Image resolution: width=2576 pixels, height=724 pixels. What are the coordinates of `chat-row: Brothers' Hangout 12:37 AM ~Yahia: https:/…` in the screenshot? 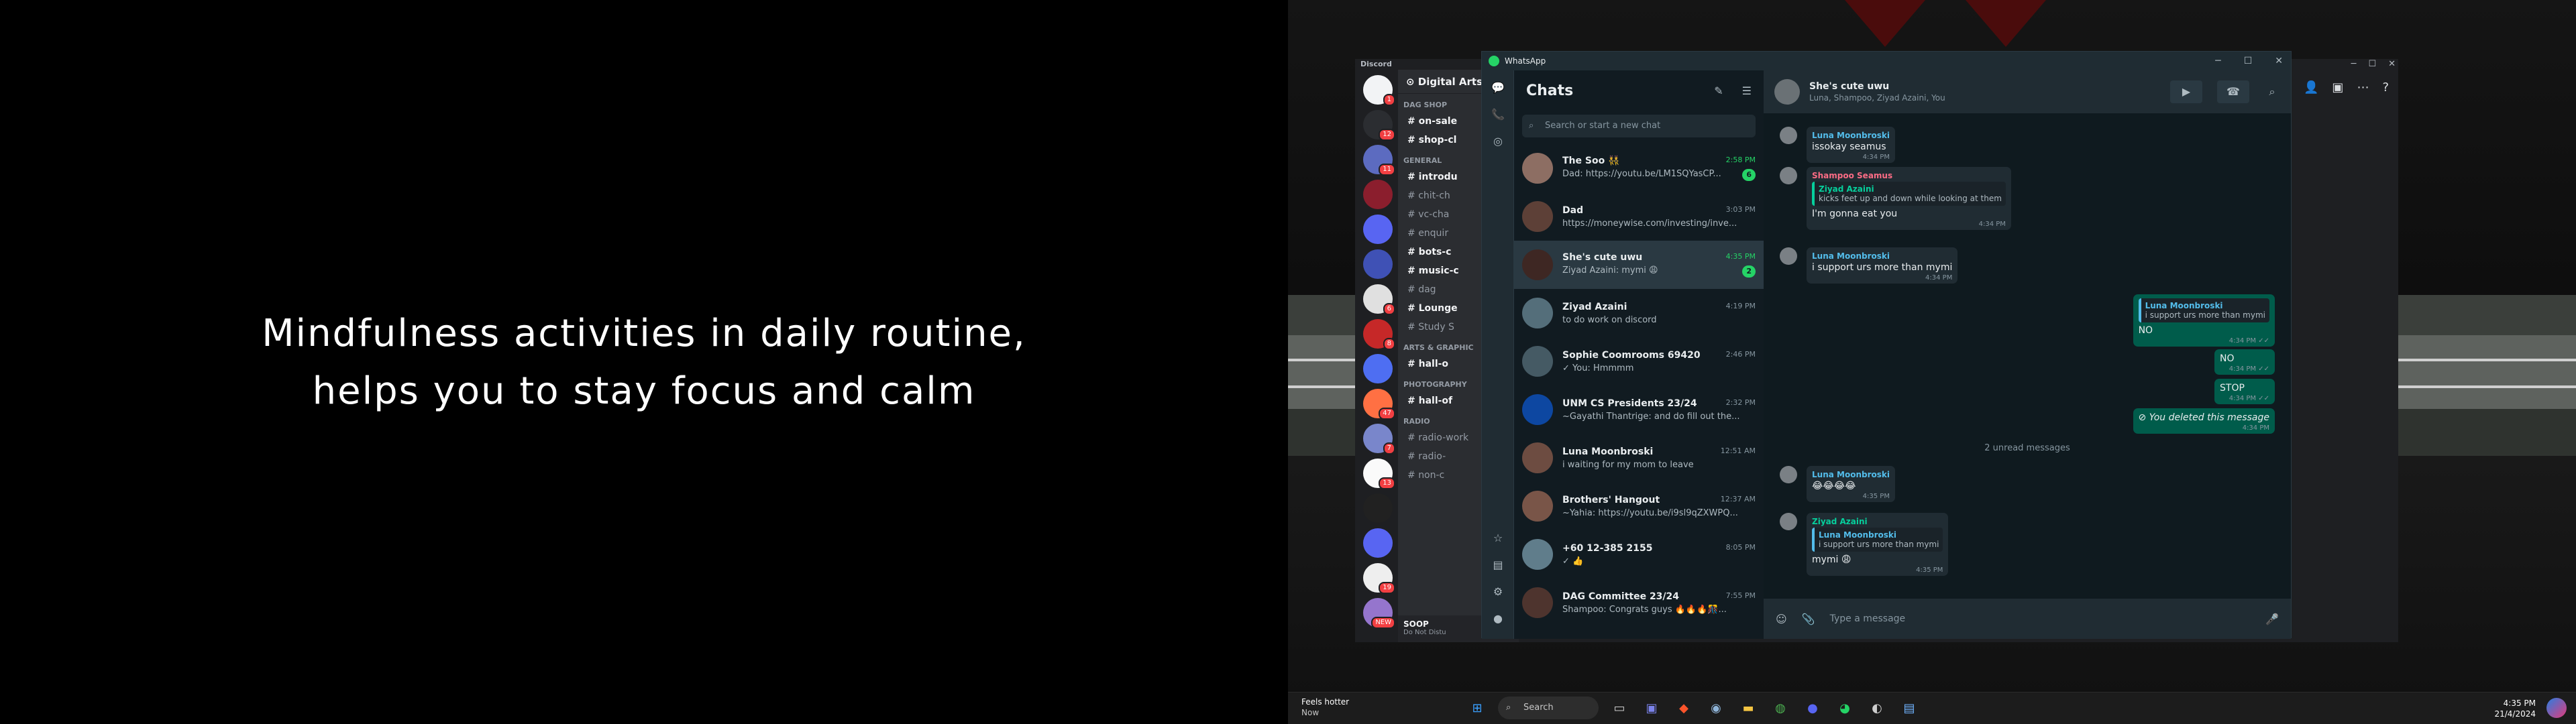 It's located at (1639, 506).